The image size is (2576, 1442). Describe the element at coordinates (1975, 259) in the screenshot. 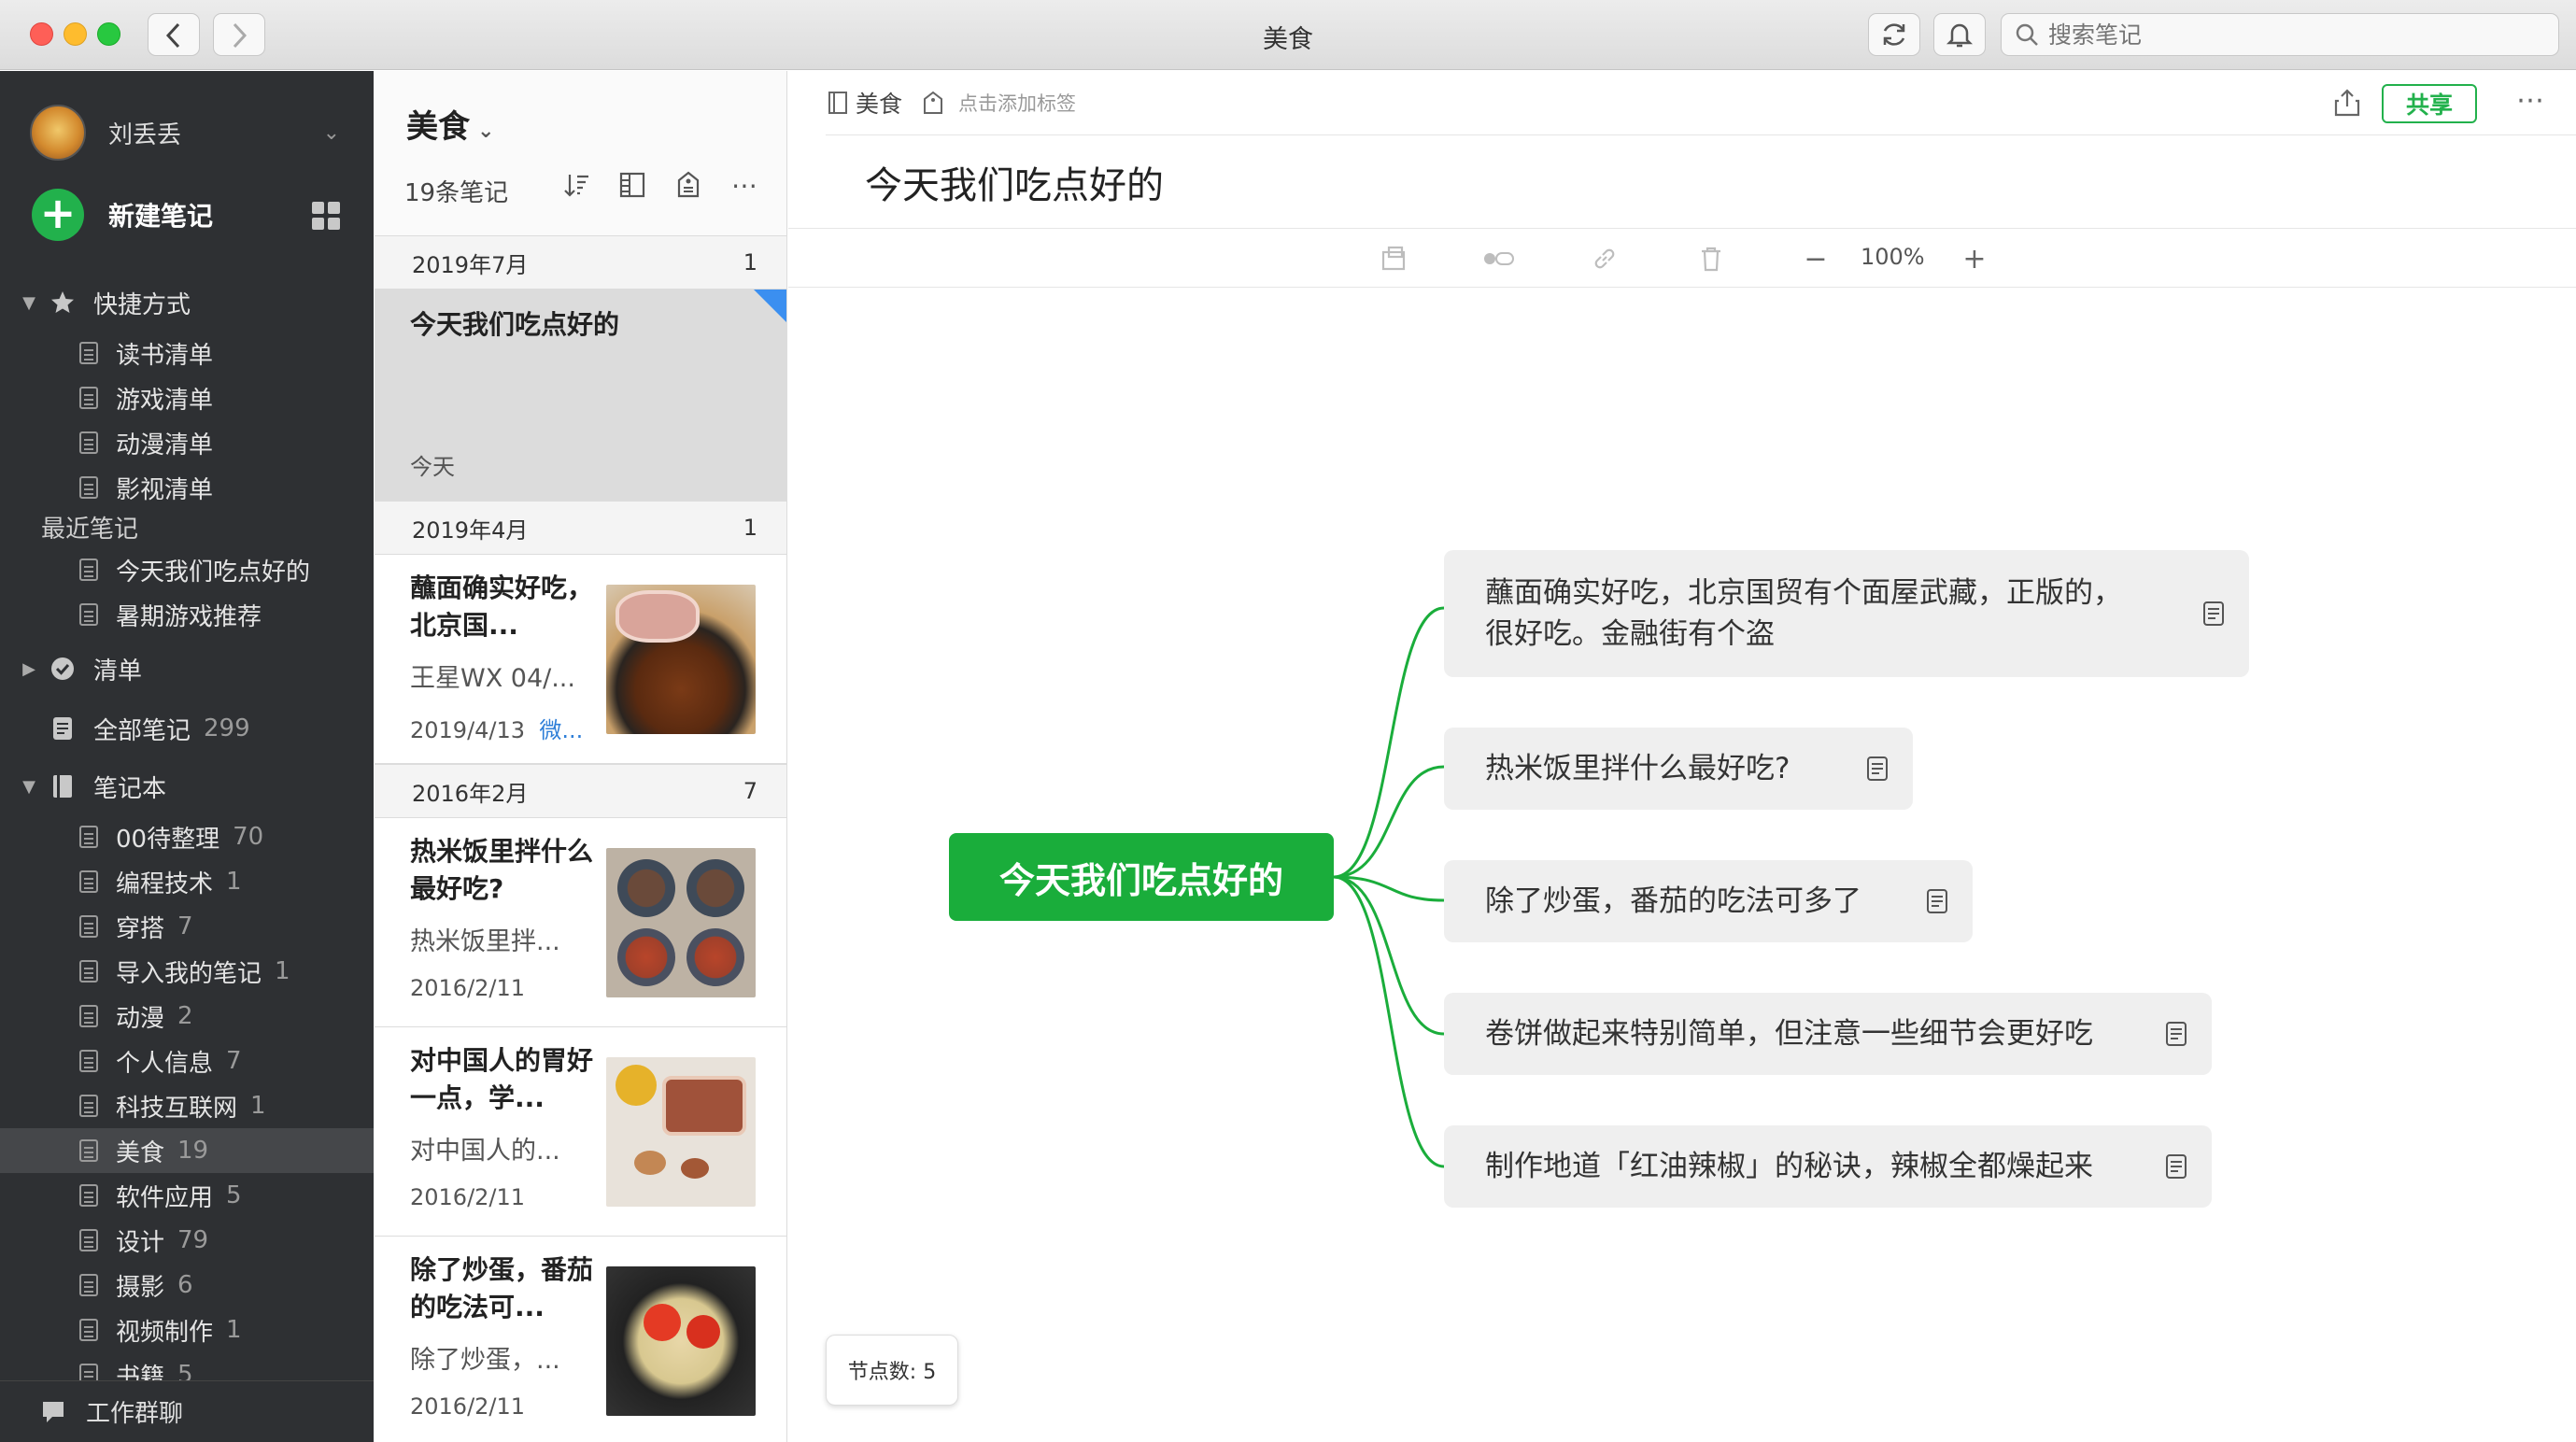

I see `zoom-in-button: +` at that location.